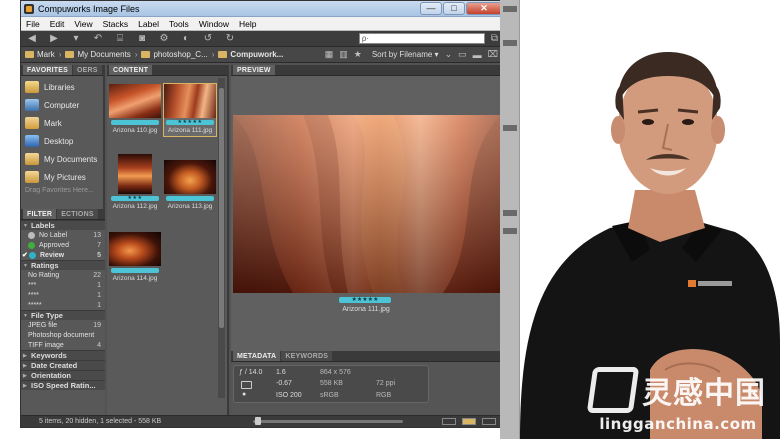 This screenshot has width=780, height=439. What do you see at coordinates (454, 8) in the screenshot?
I see `maximize-button: □` at bounding box center [454, 8].